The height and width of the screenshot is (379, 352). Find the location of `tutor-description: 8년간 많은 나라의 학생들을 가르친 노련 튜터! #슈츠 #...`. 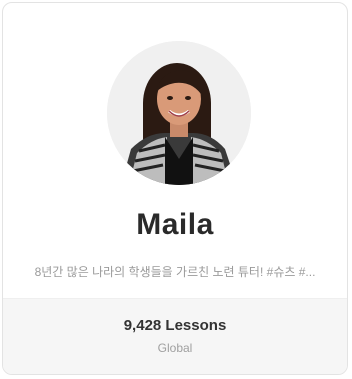

tutor-description: 8년간 많은 나라의 학생들을 가르친 노련 튜터! #슈츠 #... is located at coordinates (175, 272).